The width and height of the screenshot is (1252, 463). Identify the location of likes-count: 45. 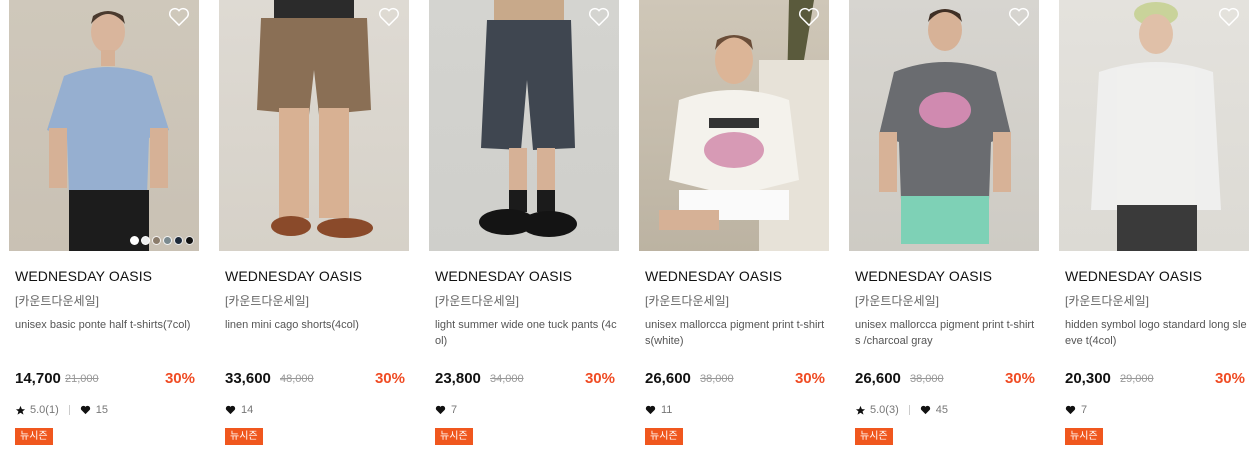
(941, 410).